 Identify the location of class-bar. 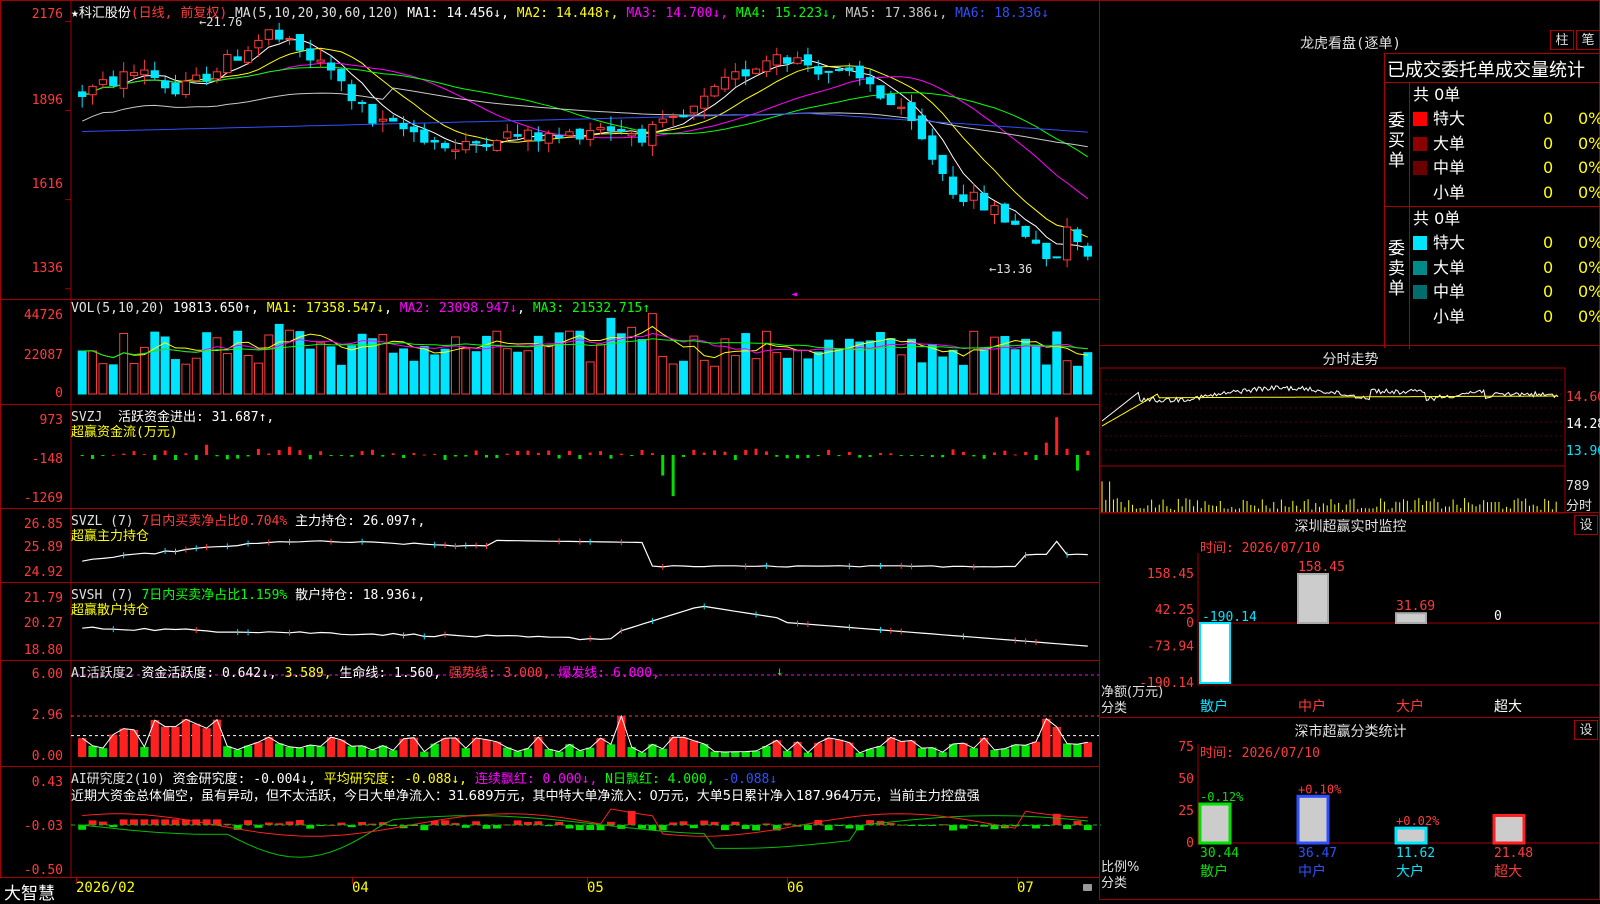
(1313, 819).